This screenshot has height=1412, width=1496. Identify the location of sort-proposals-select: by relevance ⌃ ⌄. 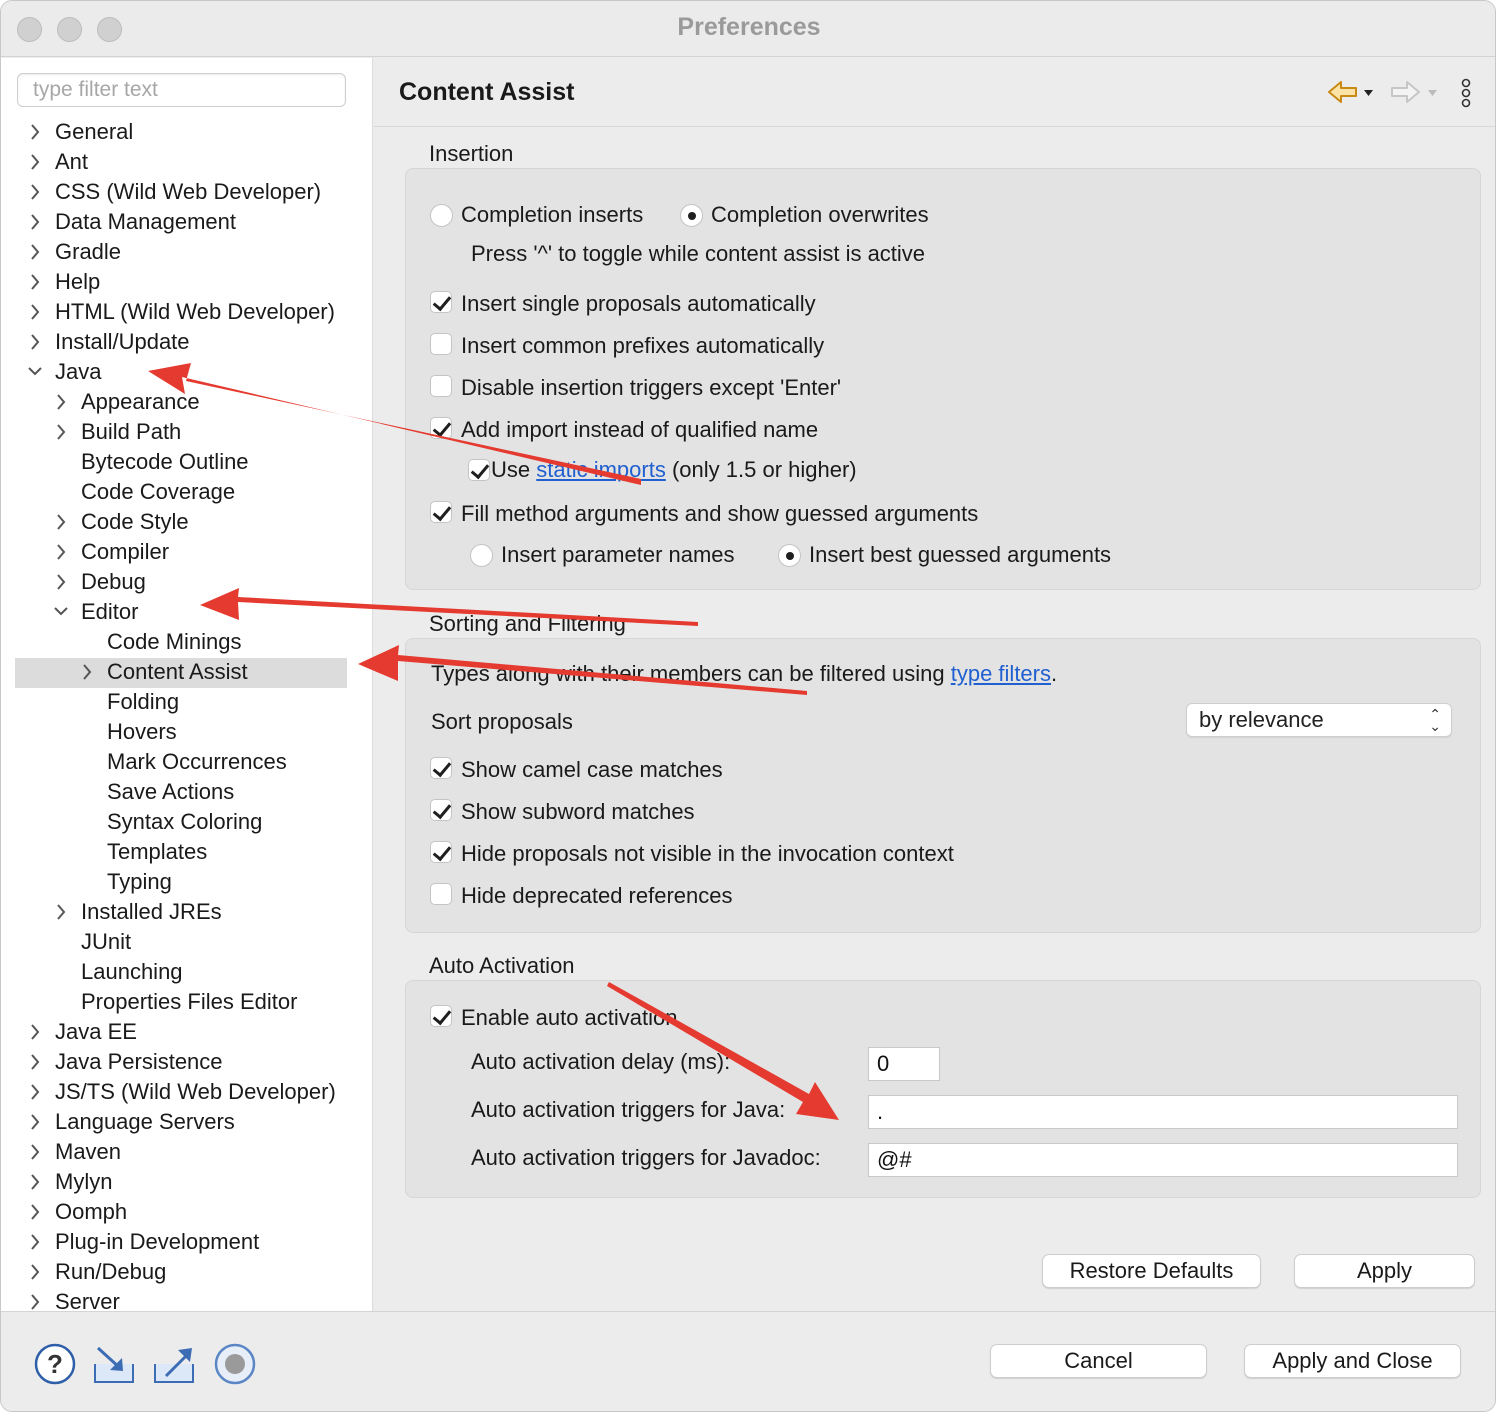
(1319, 720).